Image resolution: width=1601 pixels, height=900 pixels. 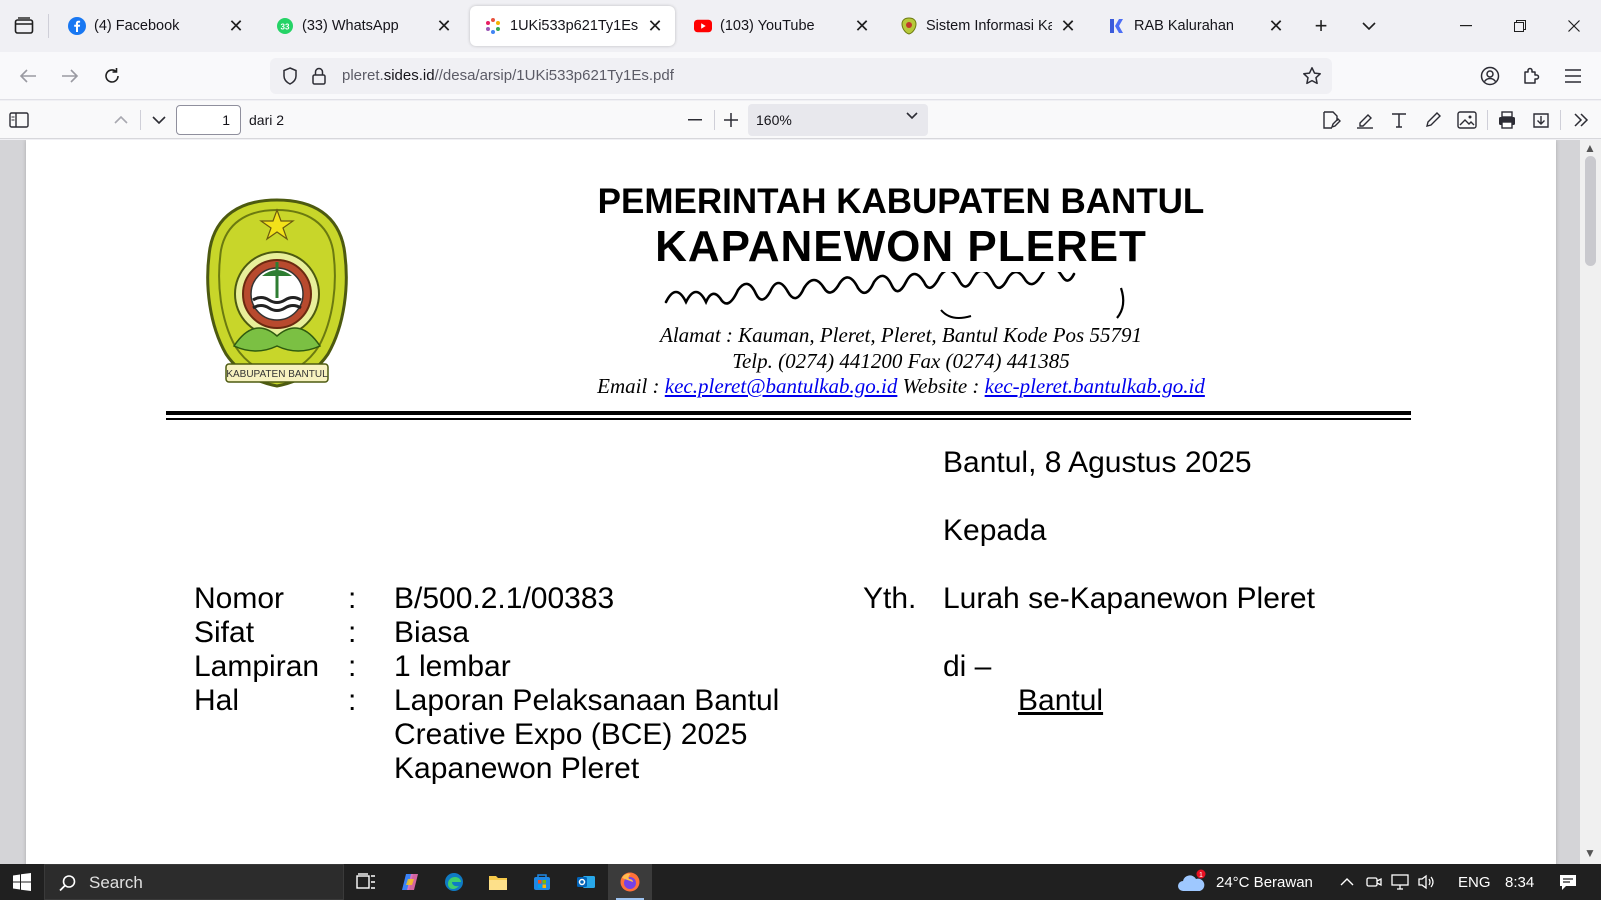 I want to click on tab-label: (4) Facebook, so click(x=137, y=26).